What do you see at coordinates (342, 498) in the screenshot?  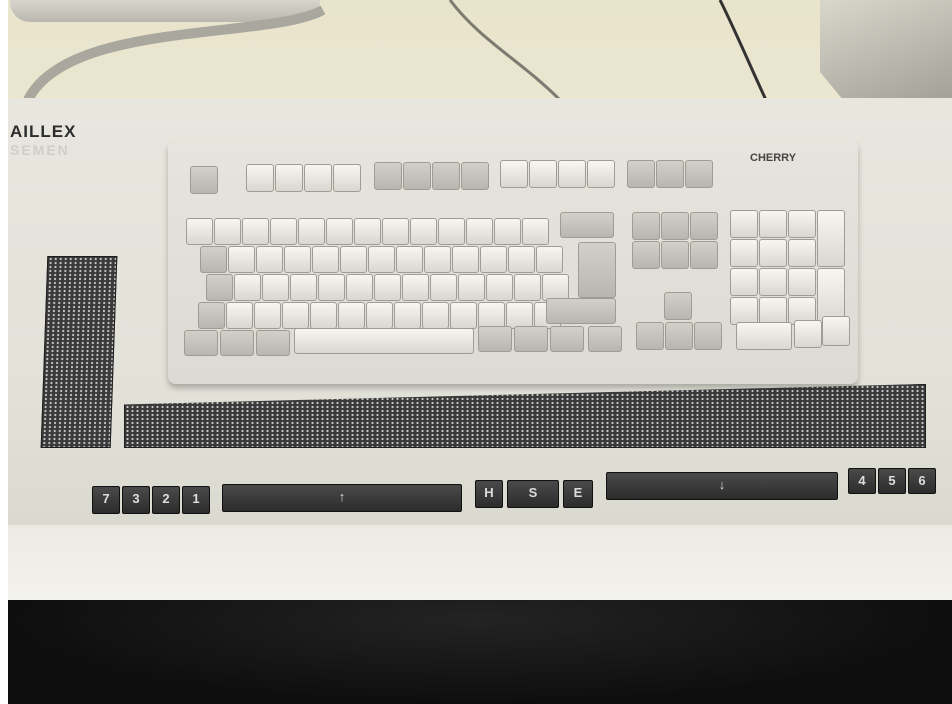 I see `scroll-up-bar: ↑` at bounding box center [342, 498].